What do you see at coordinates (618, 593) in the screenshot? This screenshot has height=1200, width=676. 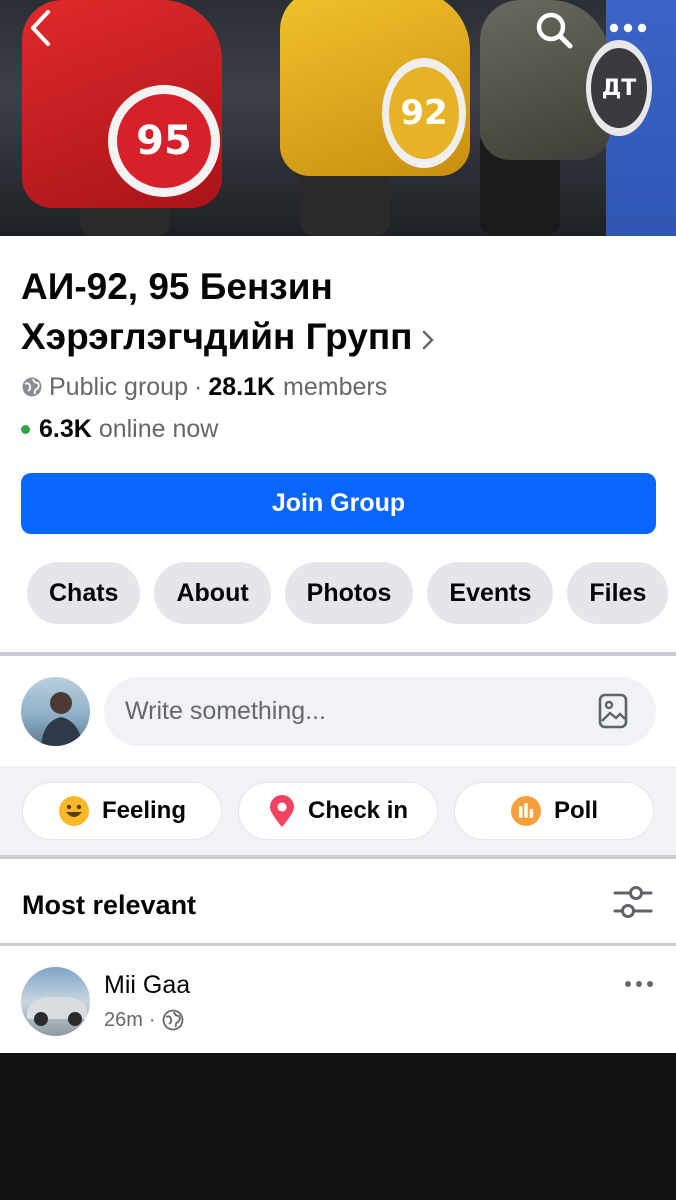 I see `tab-files: Files` at bounding box center [618, 593].